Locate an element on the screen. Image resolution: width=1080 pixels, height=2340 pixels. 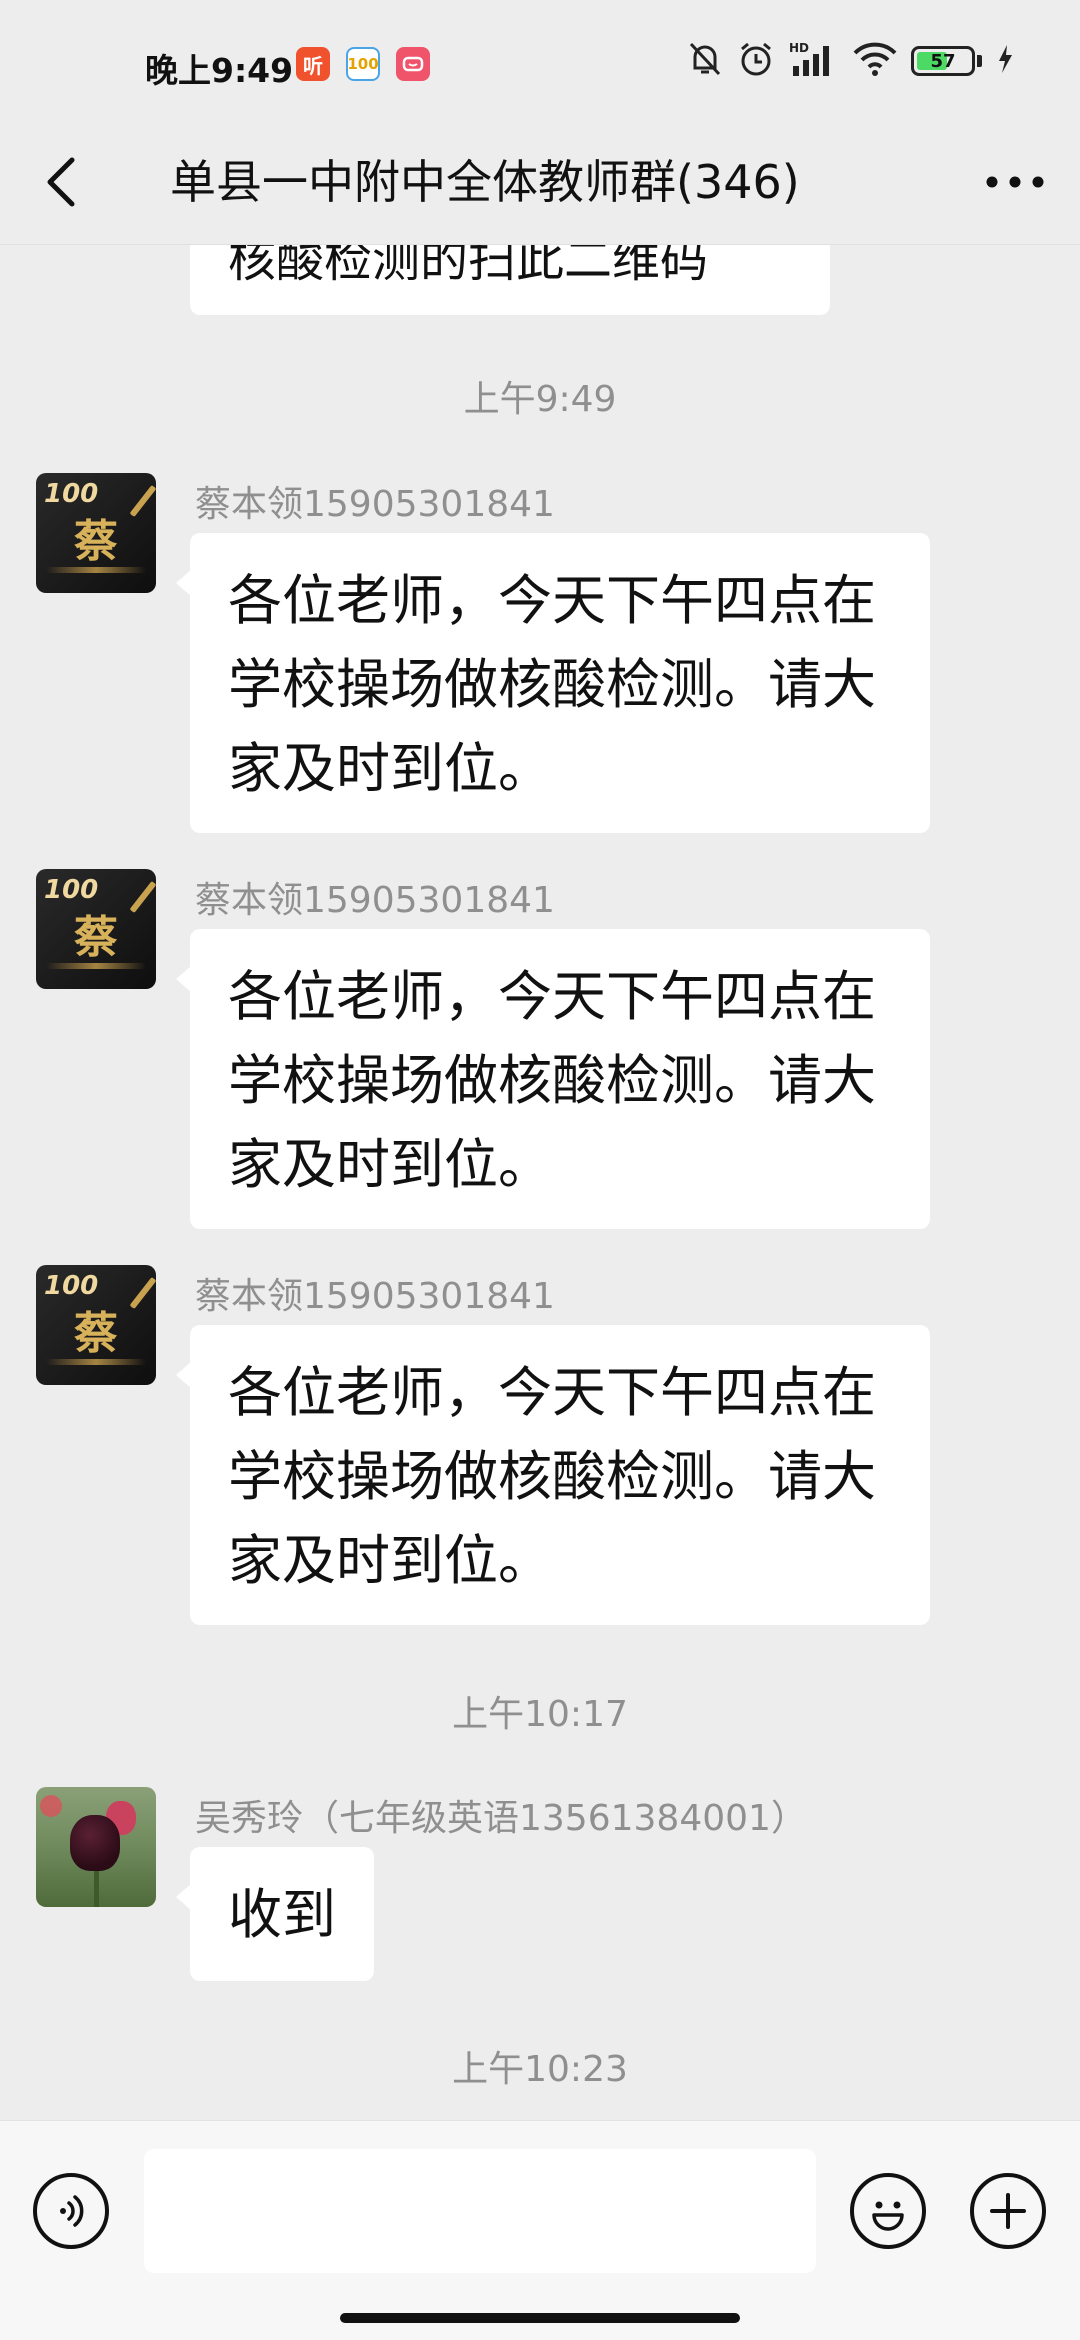
battery-cap is located at coordinates (979, 61).